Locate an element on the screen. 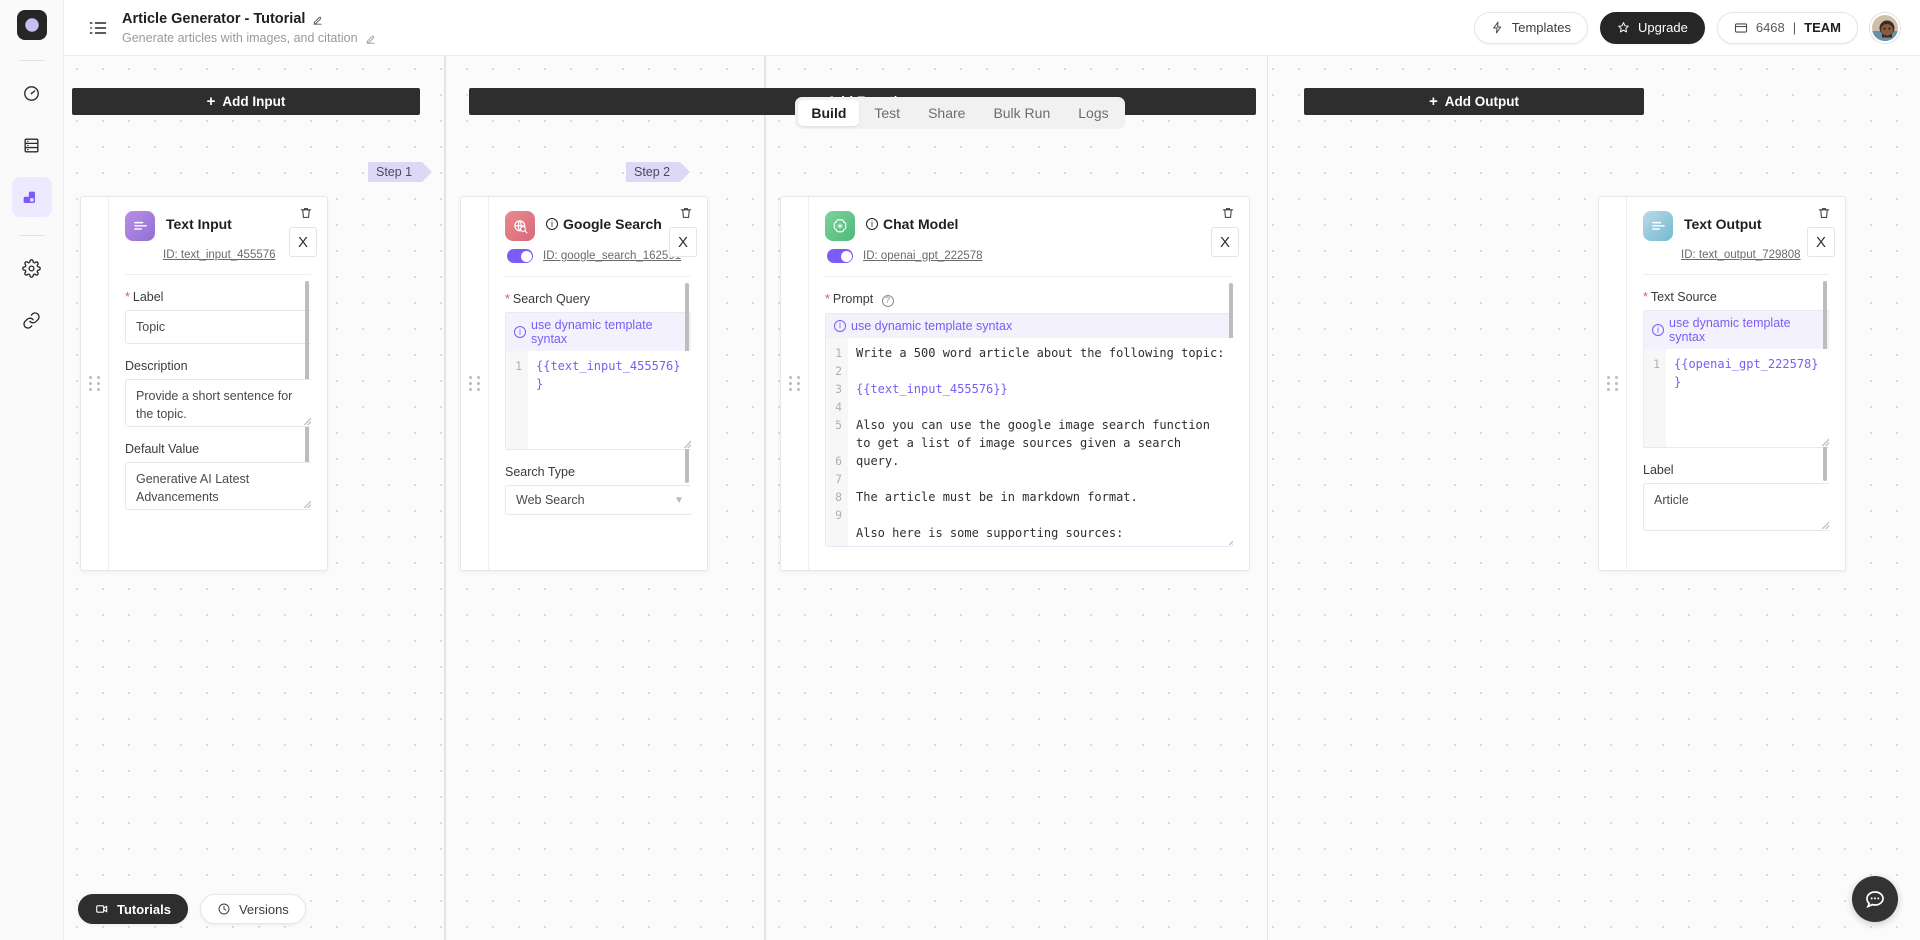  node-id-text-output: ID: text_output_729808 is located at coordinates (1741, 255).